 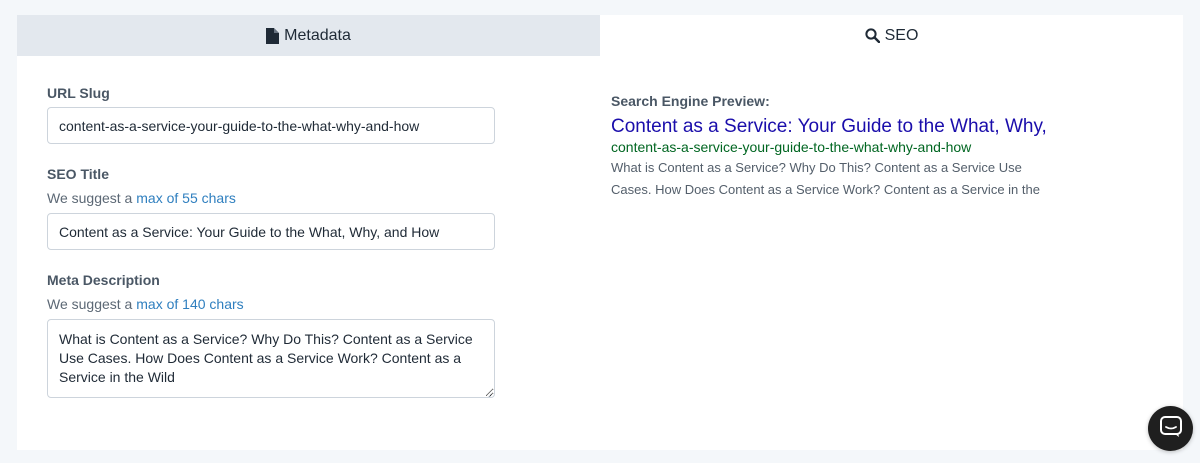 What do you see at coordinates (92, 304) in the screenshot?
I see `meta-description-hint-text: We suggest a` at bounding box center [92, 304].